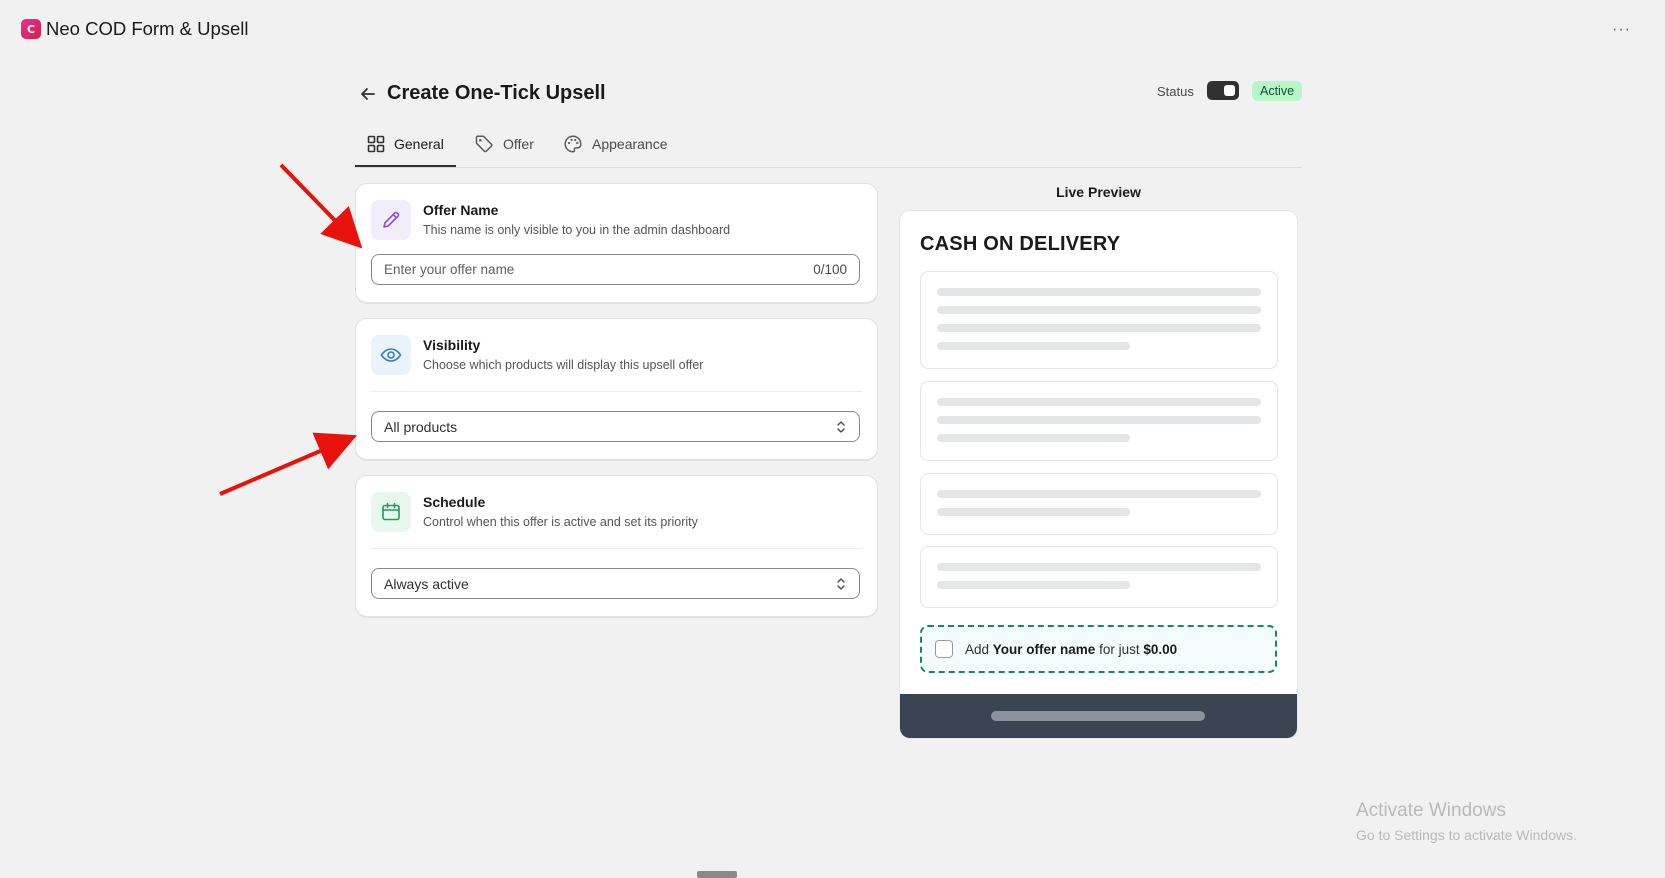  What do you see at coordinates (452, 345) in the screenshot?
I see `visibility-title: Visibility` at bounding box center [452, 345].